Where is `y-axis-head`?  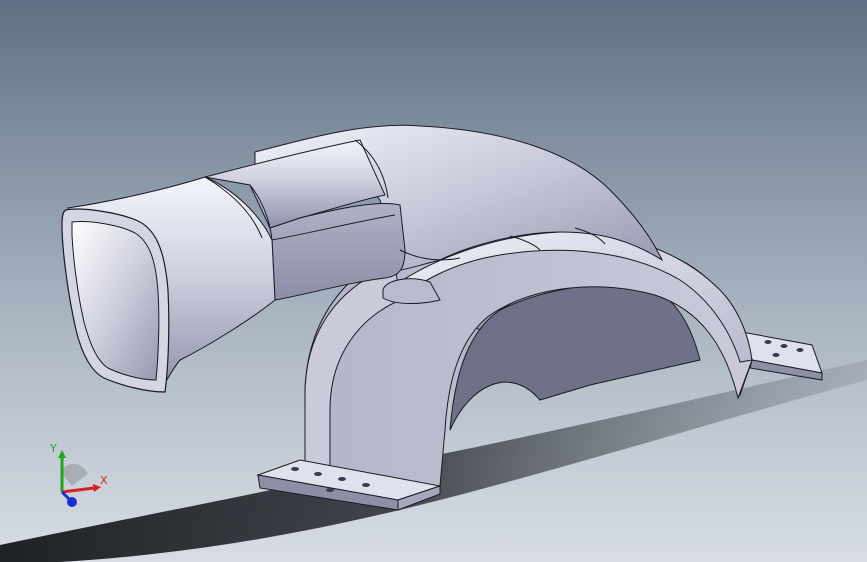 y-axis-head is located at coordinates (62, 454).